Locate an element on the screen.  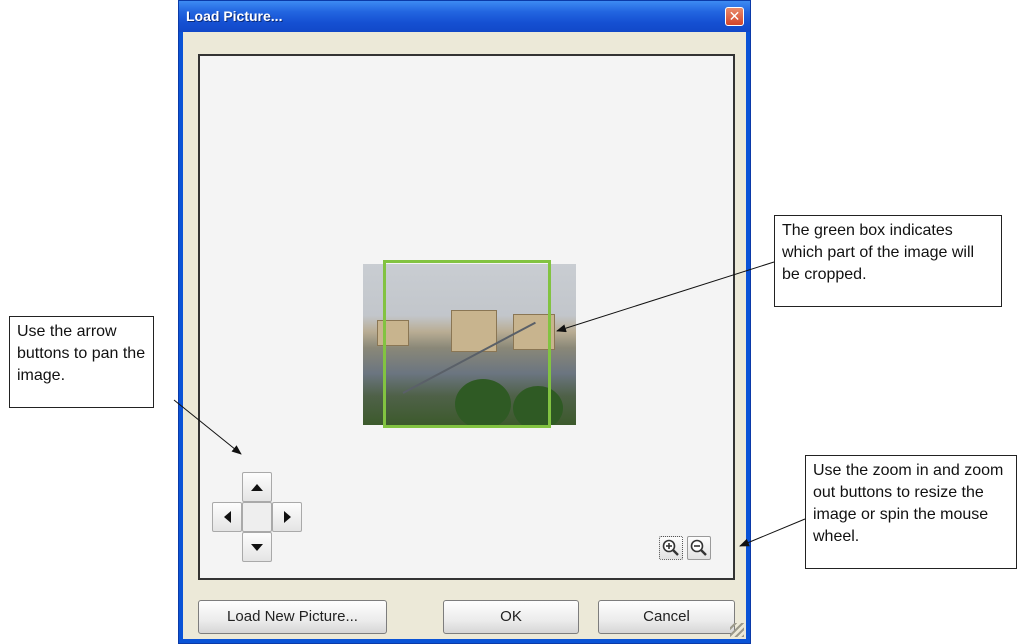
zoom-out-icon is located at coordinates (698, 547).